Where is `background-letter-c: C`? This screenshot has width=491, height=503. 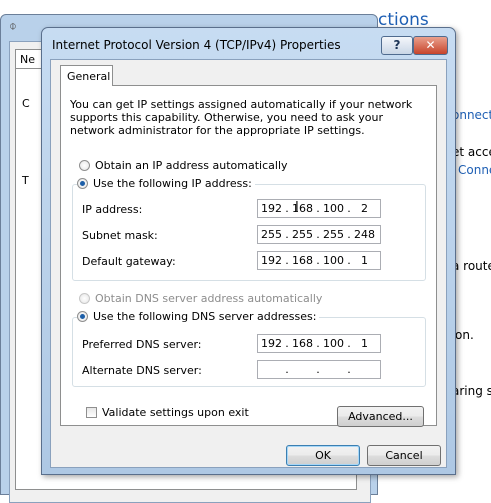
background-letter-c: C is located at coordinates (26, 103).